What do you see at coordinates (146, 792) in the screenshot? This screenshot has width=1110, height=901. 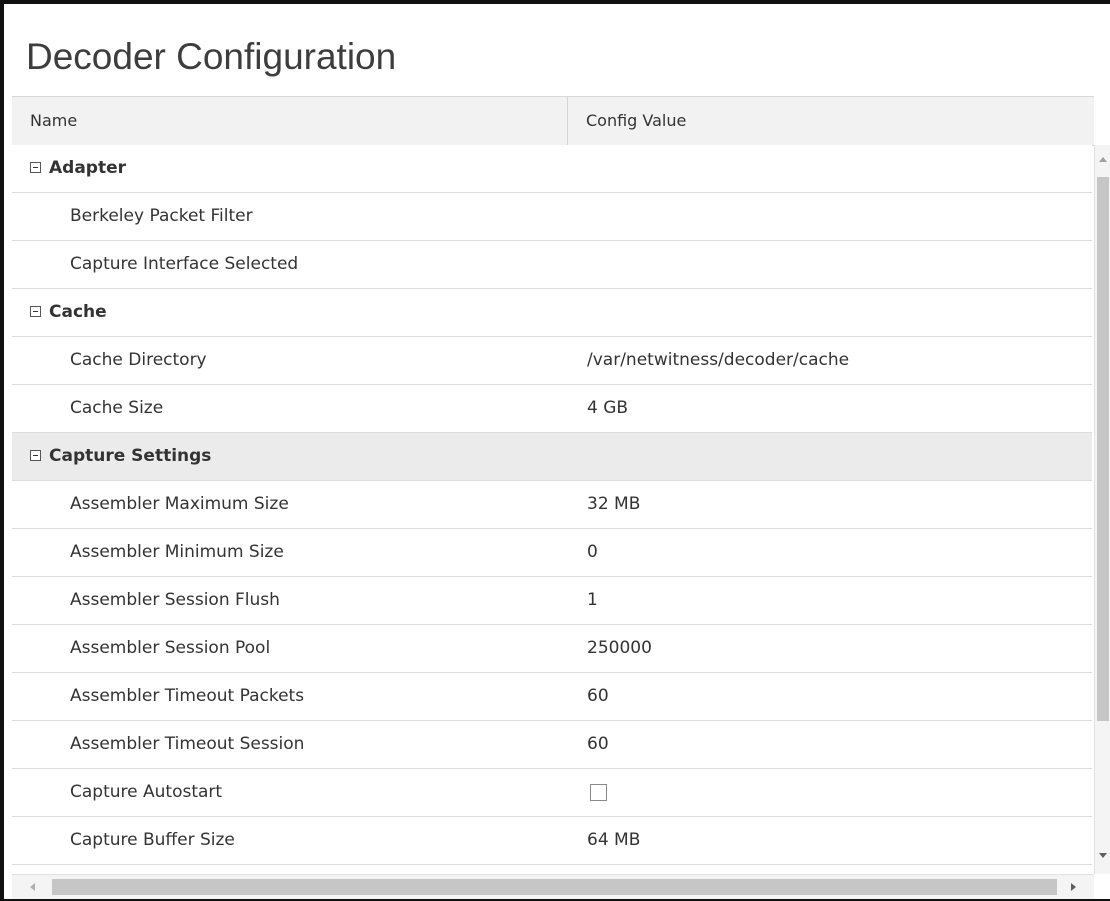 I see `setting-name: Capture Autostart` at bounding box center [146, 792].